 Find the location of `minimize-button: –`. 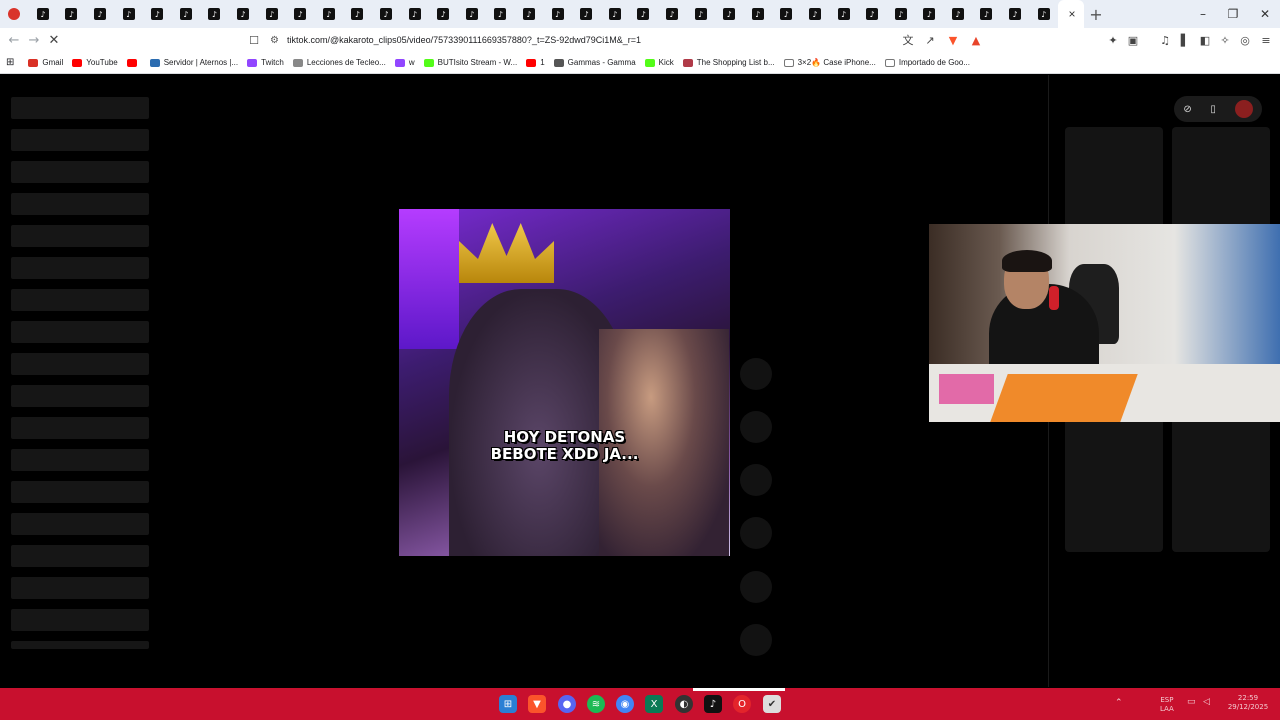

minimize-button: – is located at coordinates (1203, 14).